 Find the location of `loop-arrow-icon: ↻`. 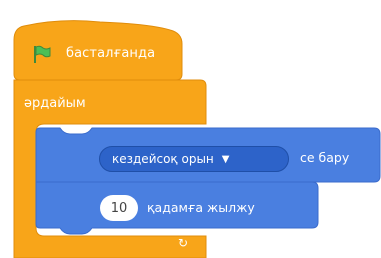

loop-arrow-icon: ↻ is located at coordinates (183, 243).